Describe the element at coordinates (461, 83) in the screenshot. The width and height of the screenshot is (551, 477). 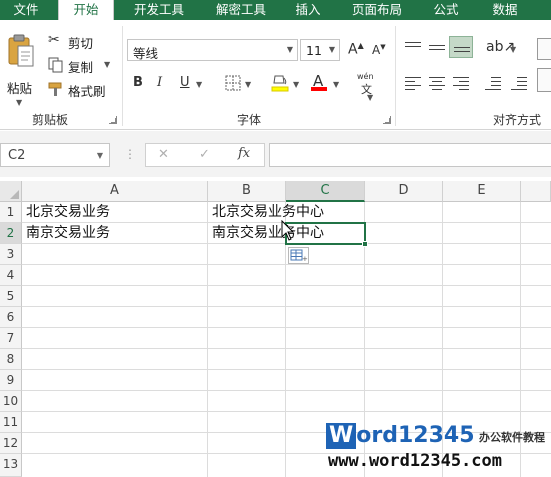
I see `align-right-button` at that location.